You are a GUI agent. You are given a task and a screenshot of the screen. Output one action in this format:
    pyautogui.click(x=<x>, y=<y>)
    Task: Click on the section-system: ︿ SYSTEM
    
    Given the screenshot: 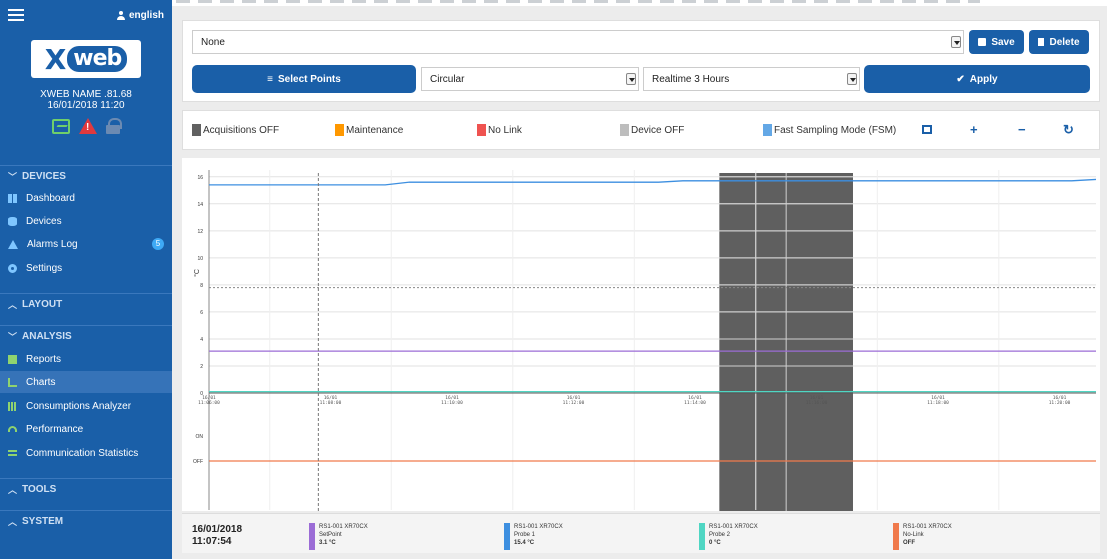 What is the action you would take?
    pyautogui.click(x=86, y=521)
    